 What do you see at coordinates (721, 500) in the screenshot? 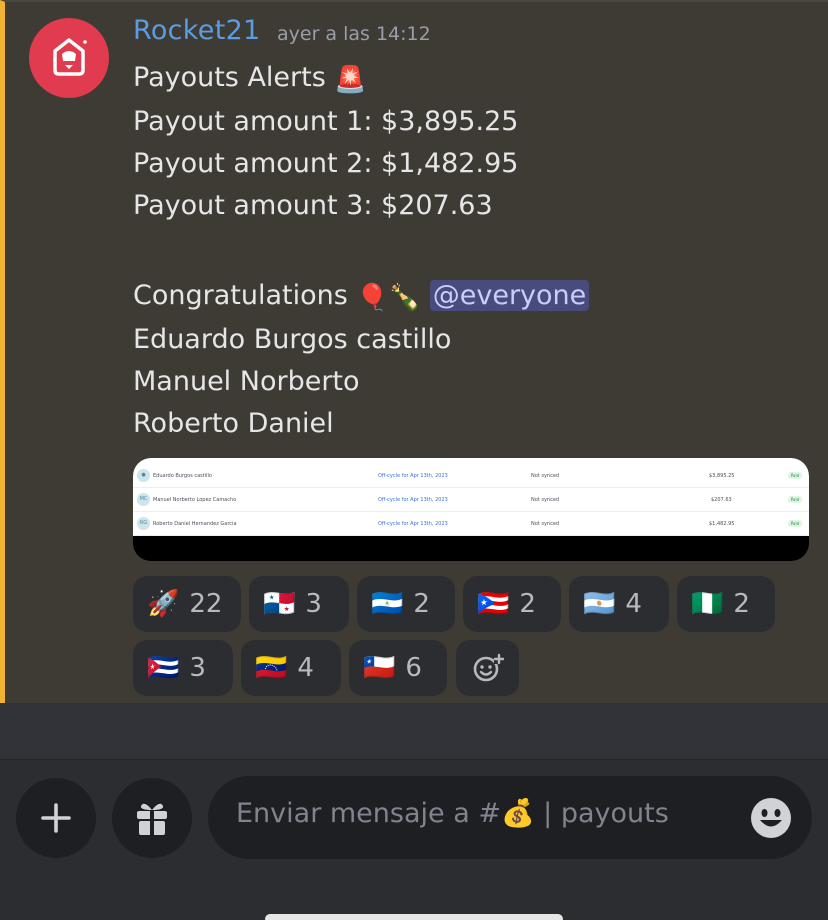
I see `row-amount: $207.63` at bounding box center [721, 500].